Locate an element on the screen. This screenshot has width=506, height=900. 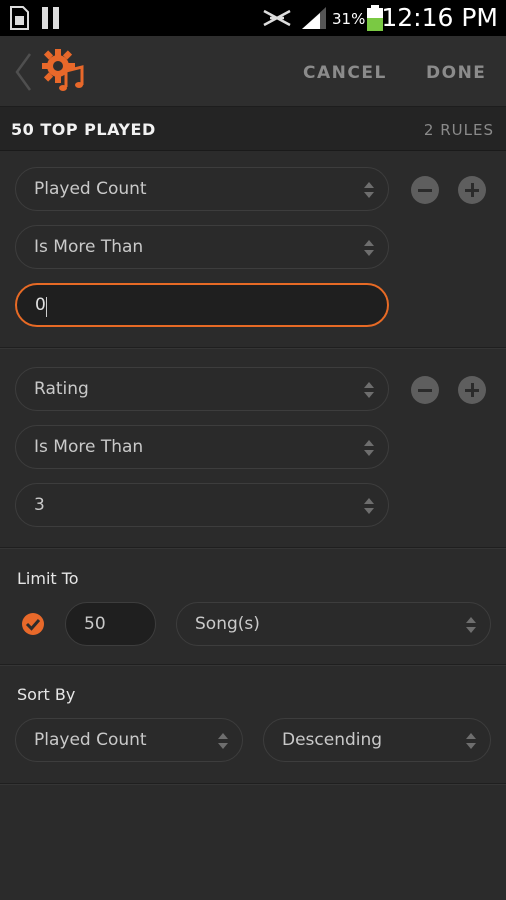
rule-2-add-button is located at coordinates (472, 390).